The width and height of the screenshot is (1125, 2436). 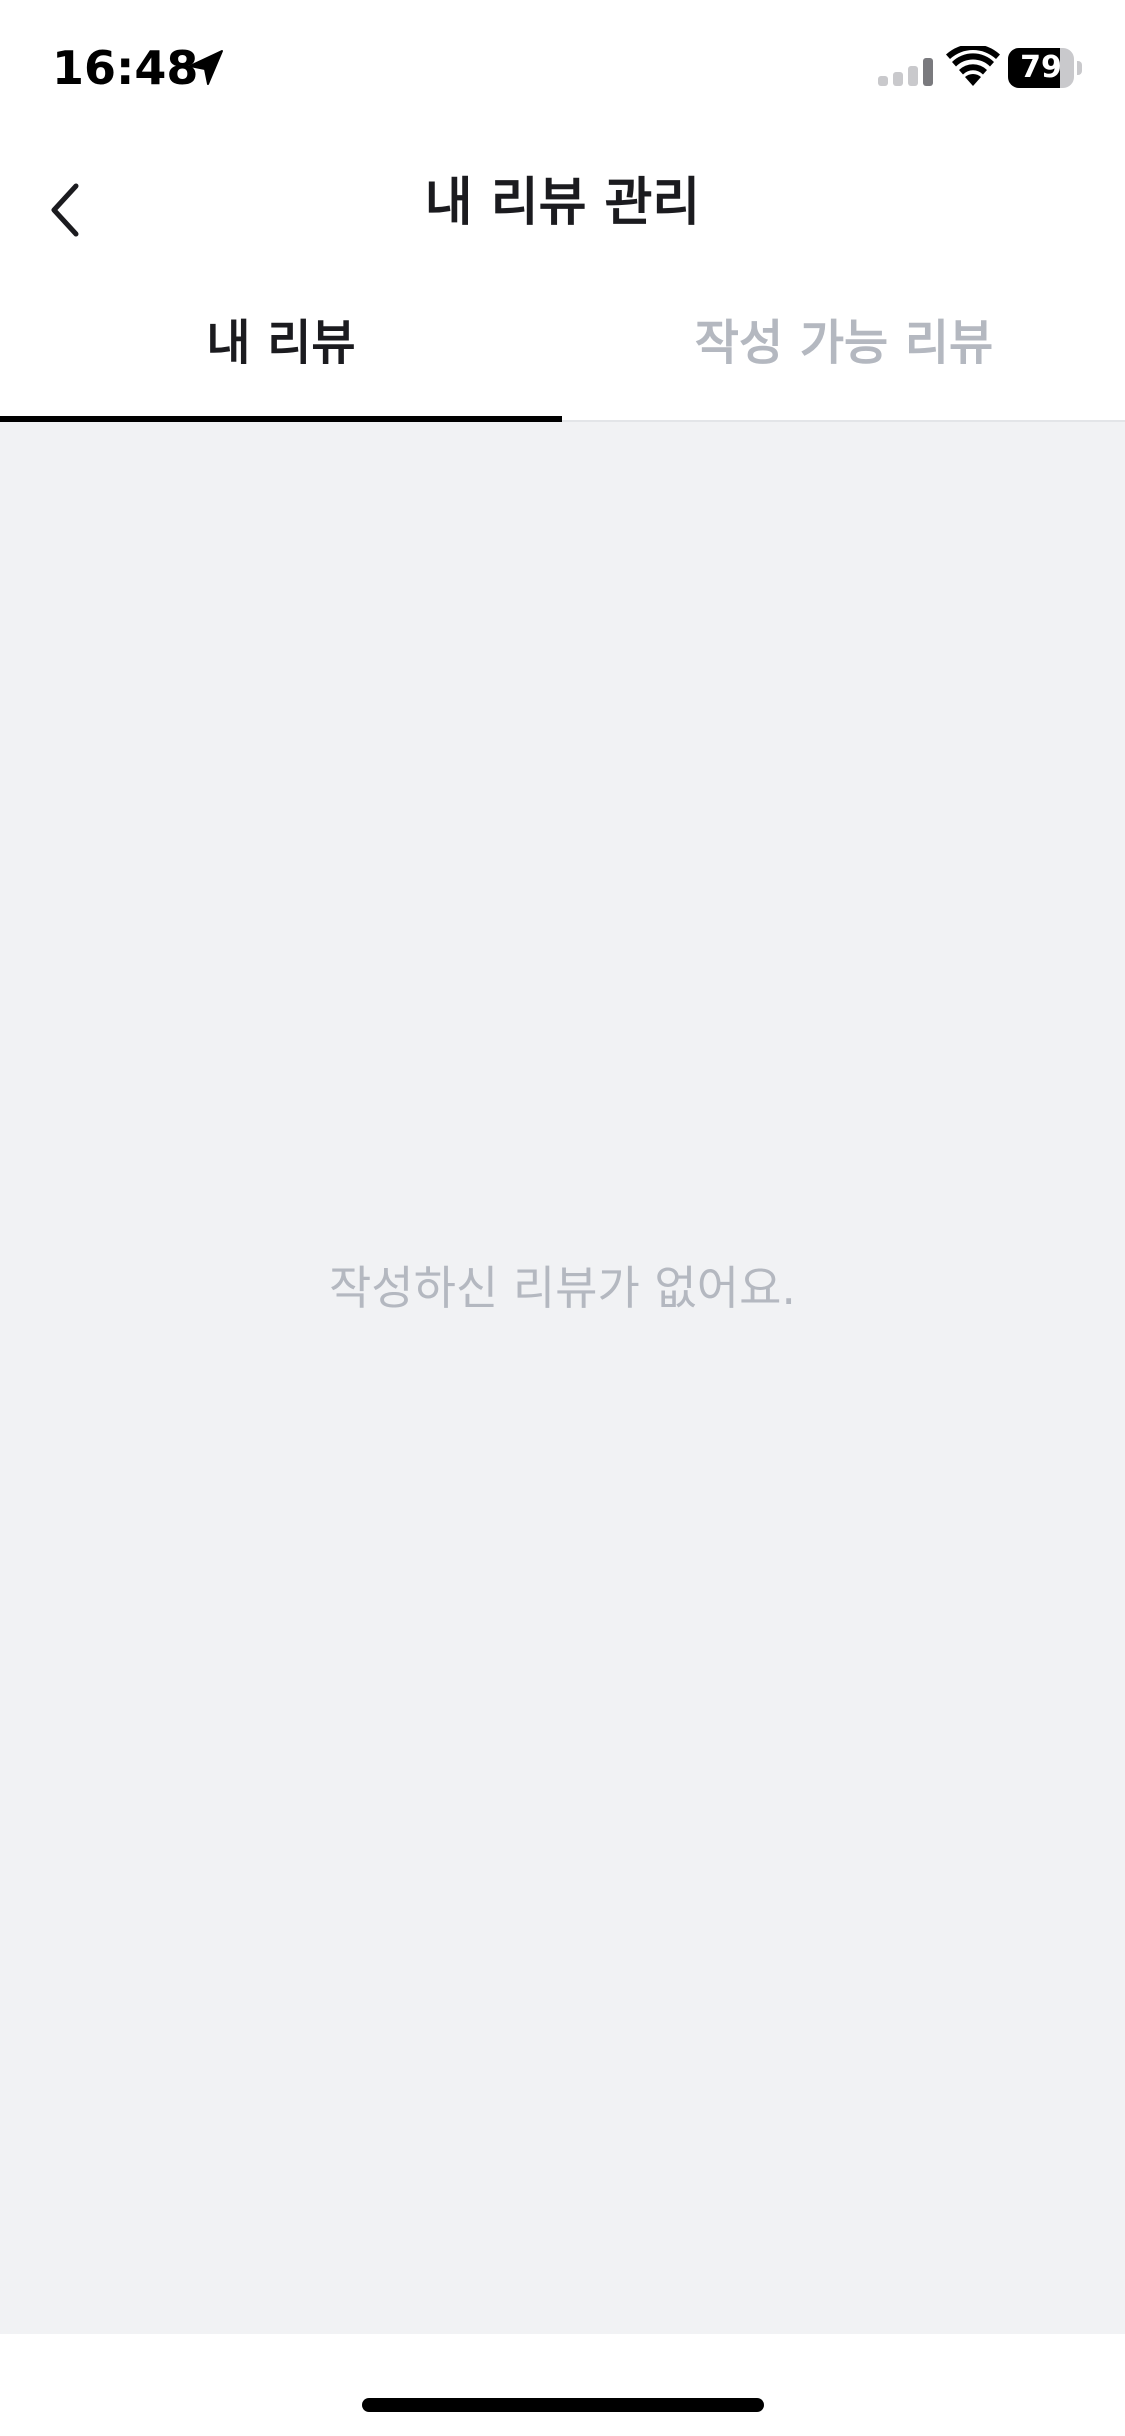 I want to click on tab-my-reviews: 내 리뷰, so click(x=281, y=351).